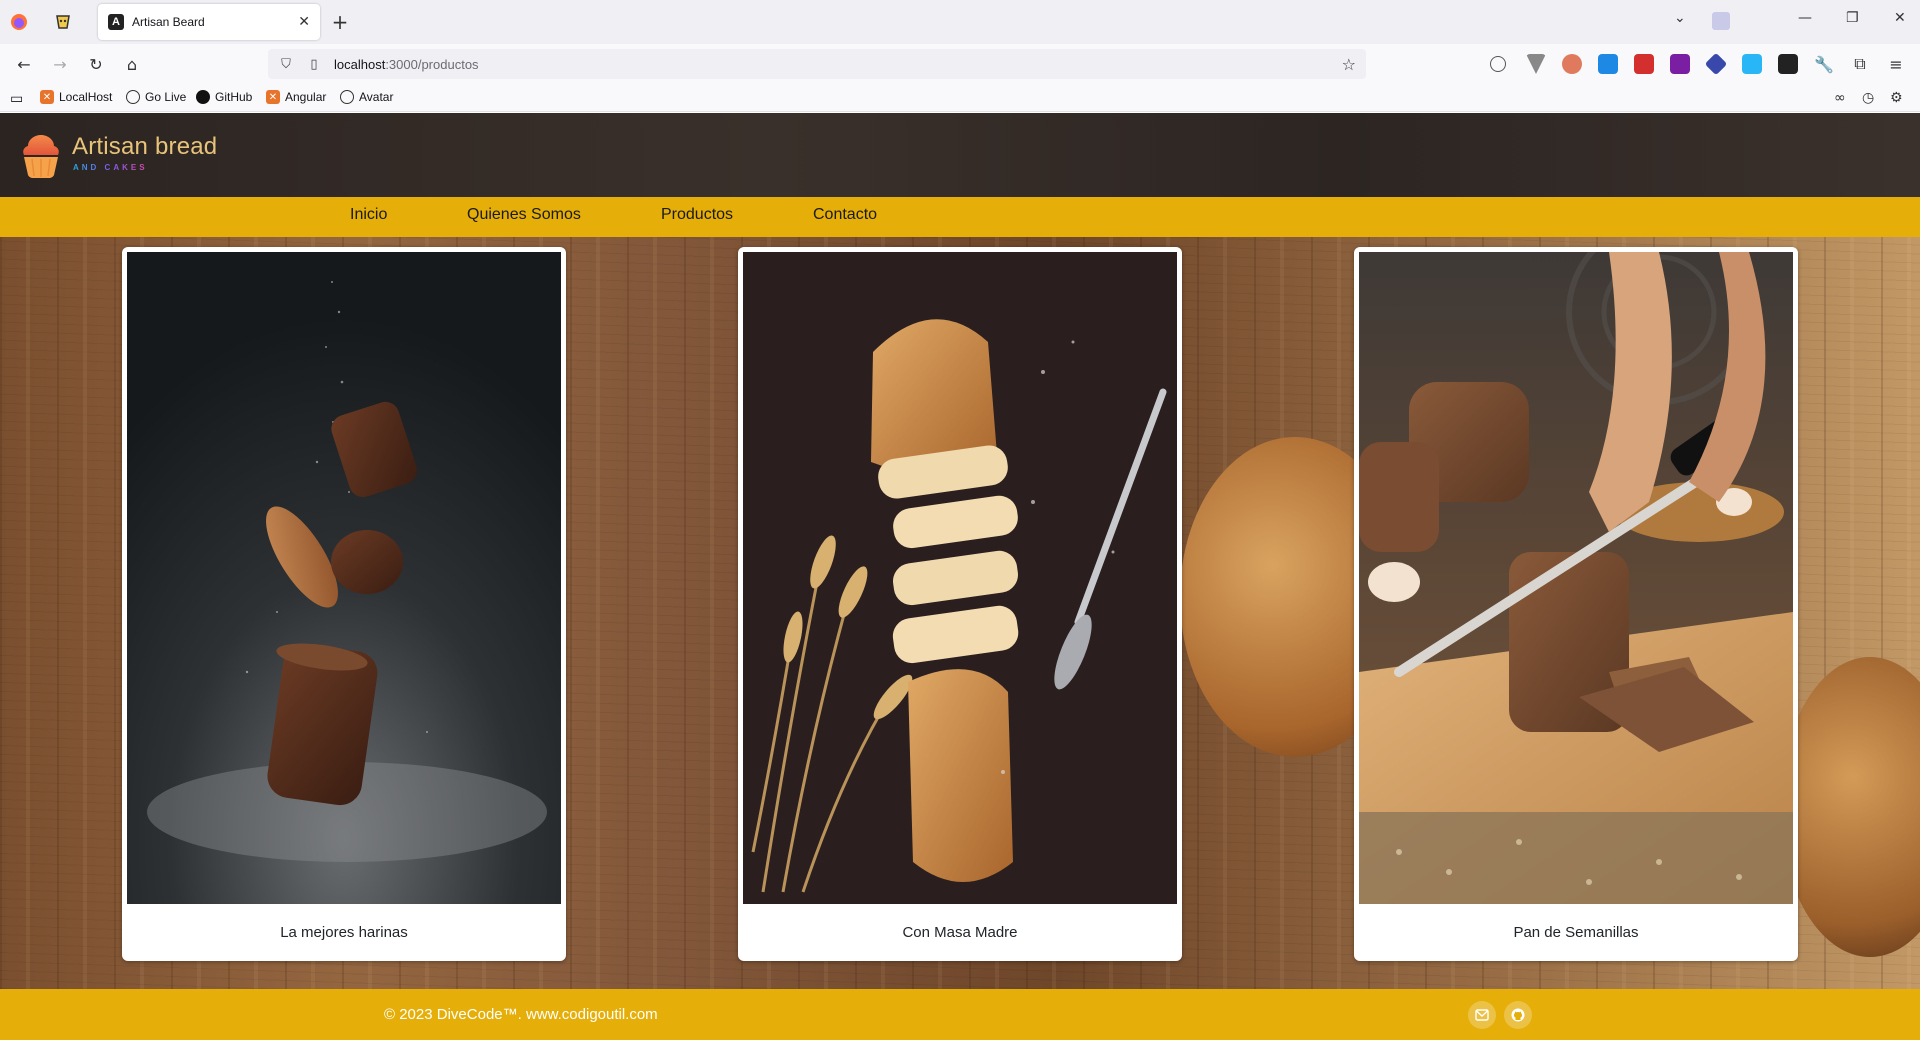 This screenshot has height=1040, width=1920. I want to click on bookmark-localhost: ✕ LocalHost, so click(76, 97).